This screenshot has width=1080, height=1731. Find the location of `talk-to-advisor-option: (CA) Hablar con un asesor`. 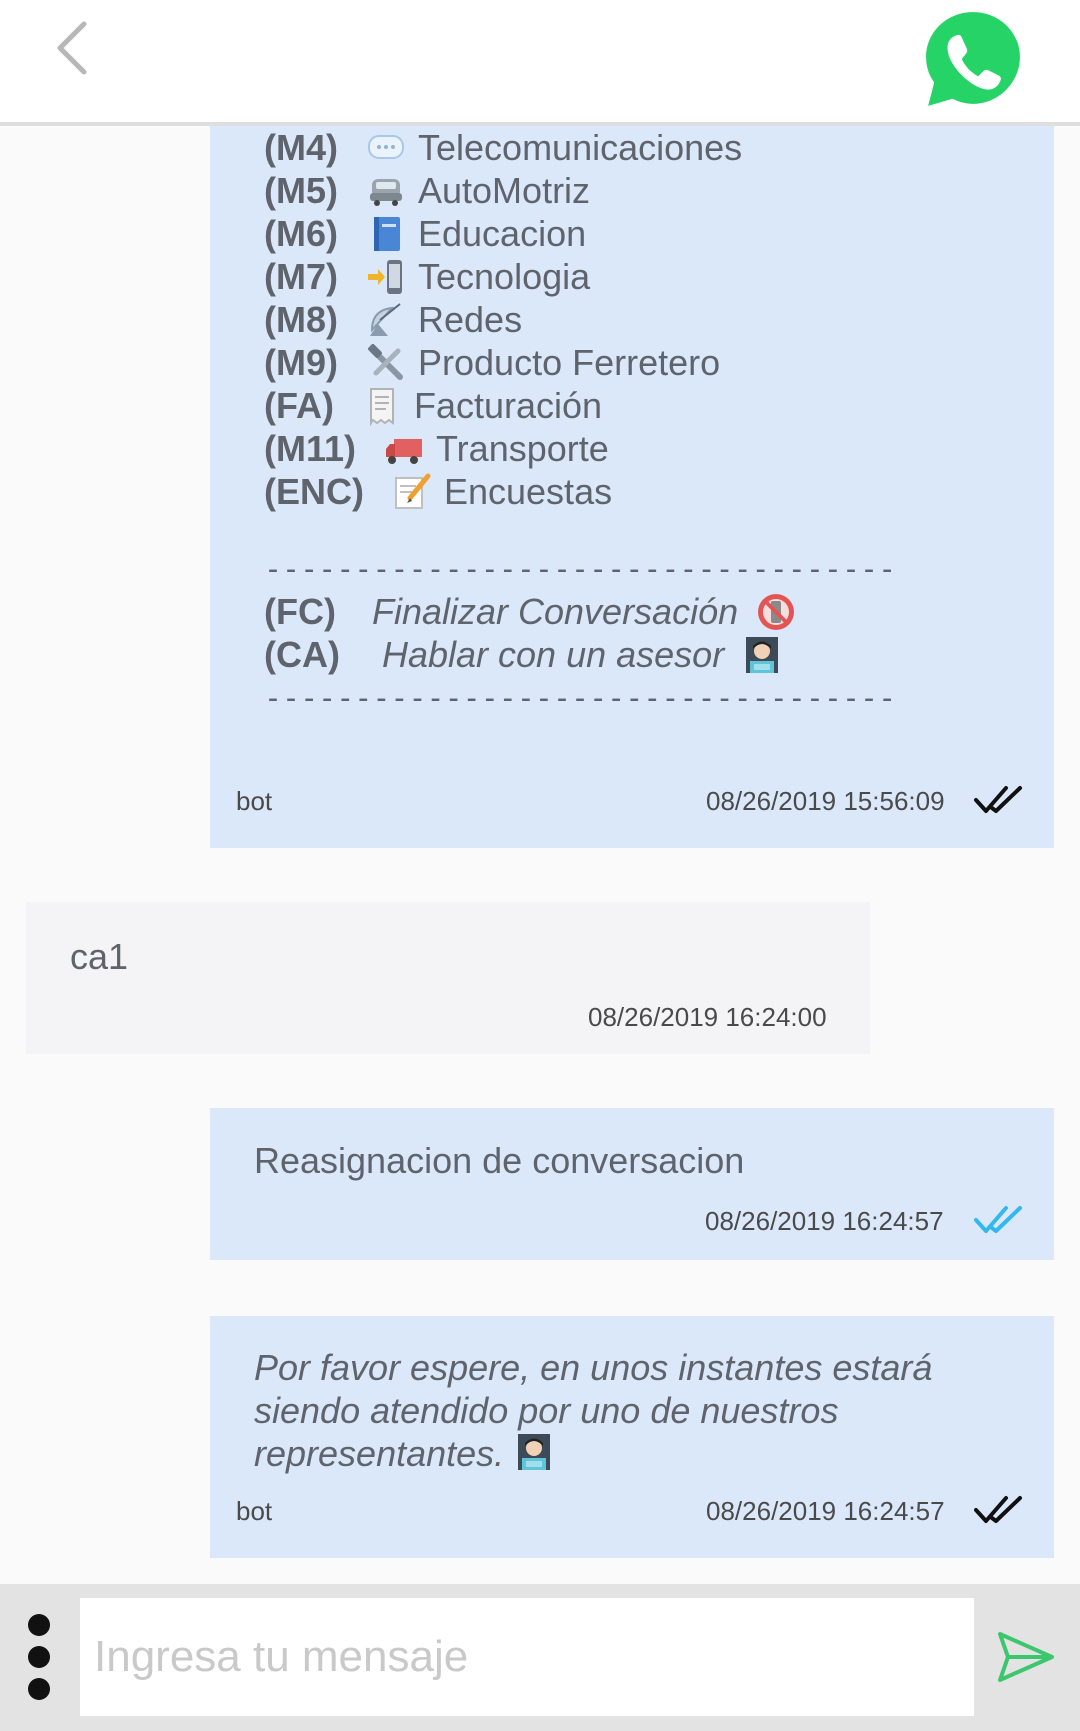

talk-to-advisor-option: (CA) Hablar con un asesor is located at coordinates (529, 654).